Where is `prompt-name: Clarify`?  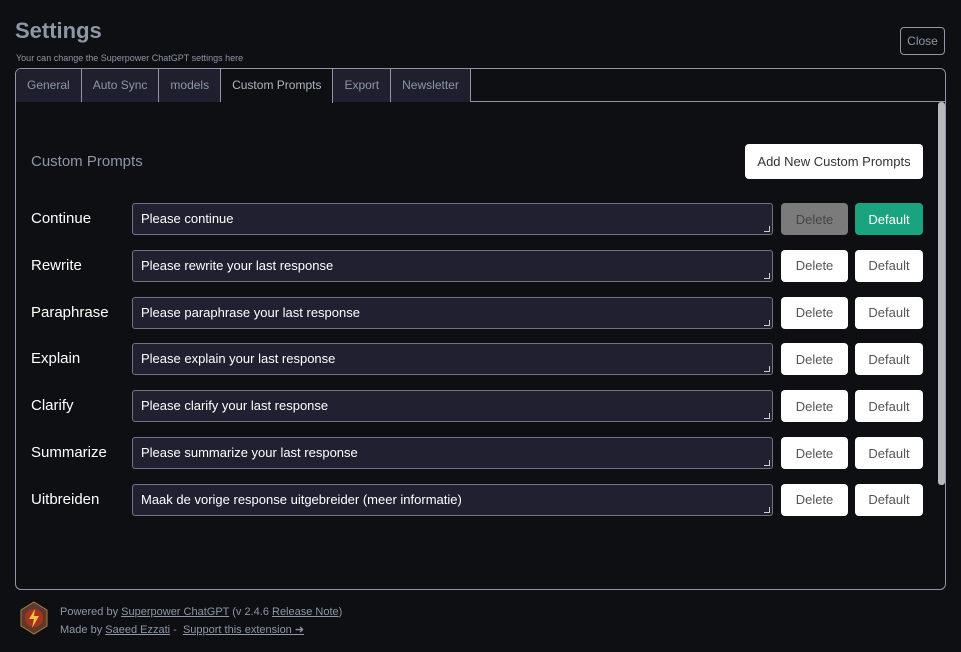 prompt-name: Clarify is located at coordinates (52, 406).